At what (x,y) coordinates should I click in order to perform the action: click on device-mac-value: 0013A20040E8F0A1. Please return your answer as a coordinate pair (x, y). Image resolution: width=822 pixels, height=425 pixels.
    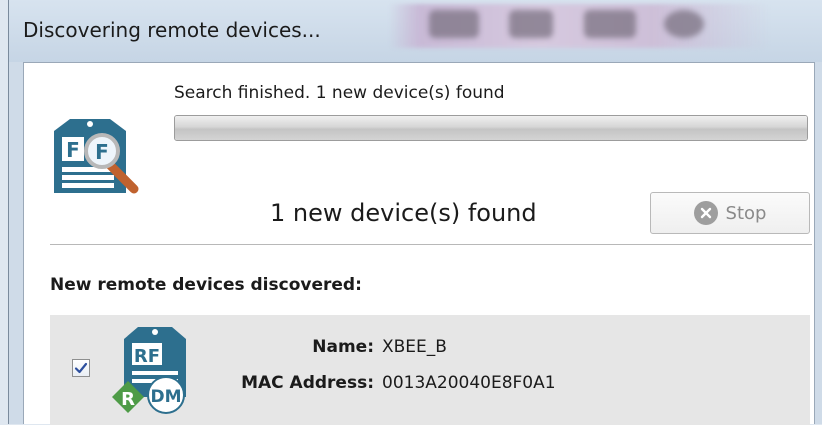
    Looking at the image, I should click on (469, 383).